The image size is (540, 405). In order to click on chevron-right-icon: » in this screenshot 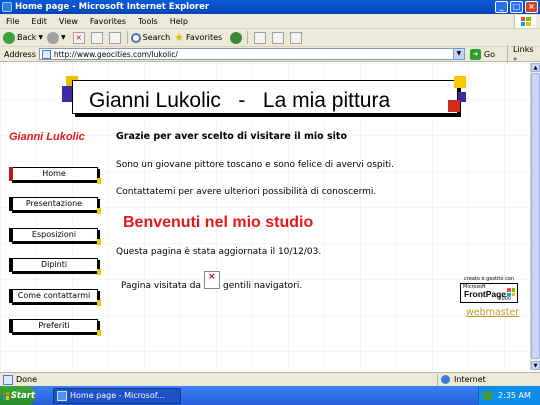, I will do `click(515, 59)`.